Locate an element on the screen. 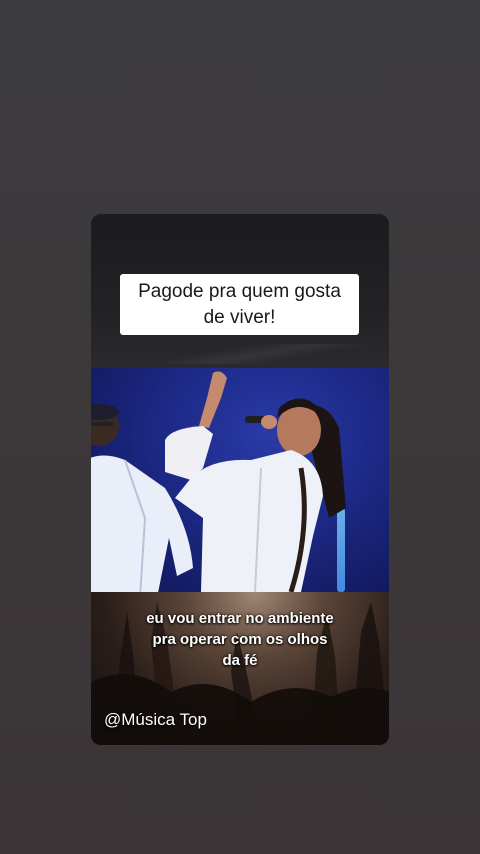 The width and height of the screenshot is (480, 854). lyric-line: pra operar com os olhos is located at coordinates (240, 639).